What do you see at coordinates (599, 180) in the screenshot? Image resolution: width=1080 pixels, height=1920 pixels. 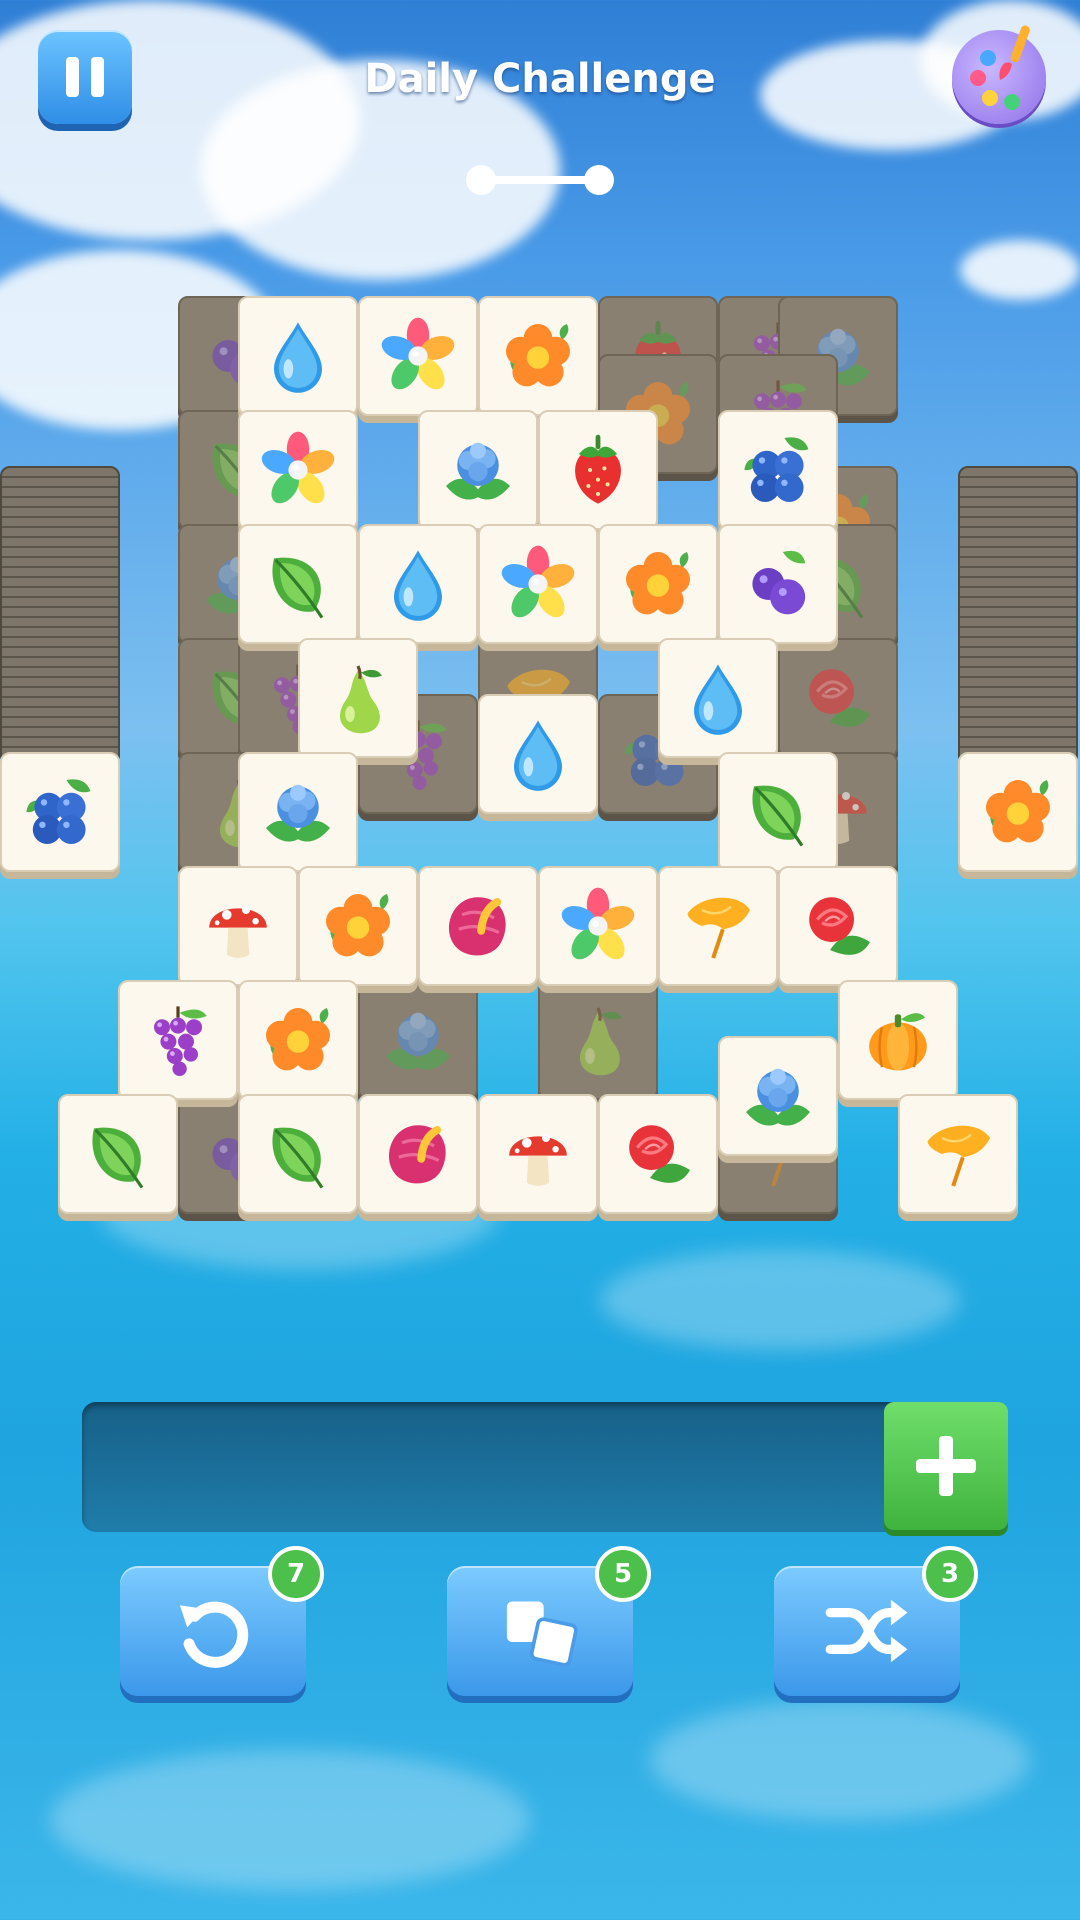 I see `progress-end-marker` at bounding box center [599, 180].